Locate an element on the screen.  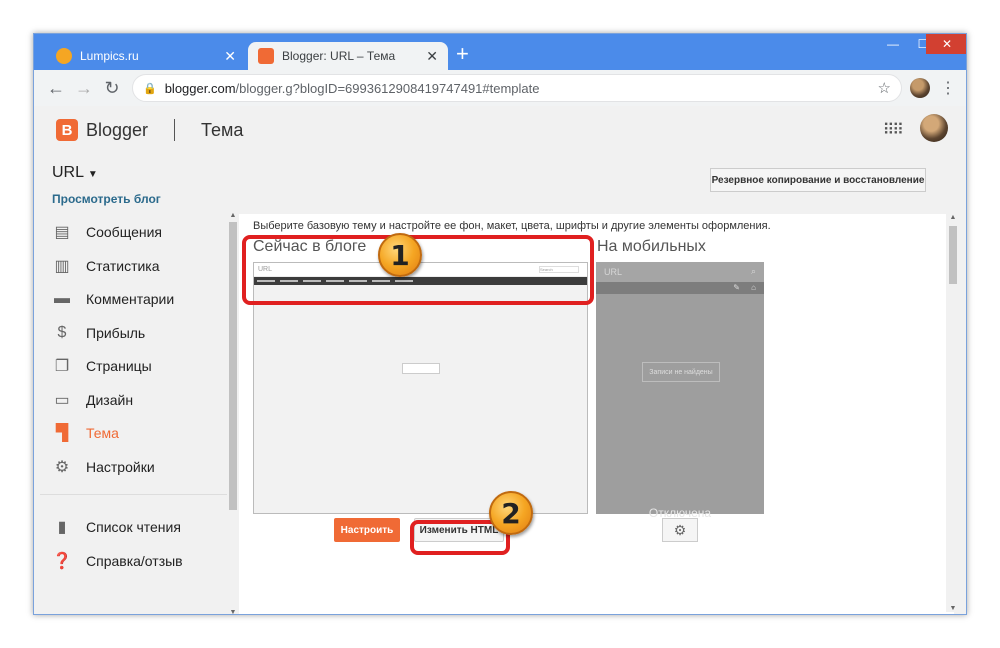
customize-button: Настроить is located at coordinates (367, 530).